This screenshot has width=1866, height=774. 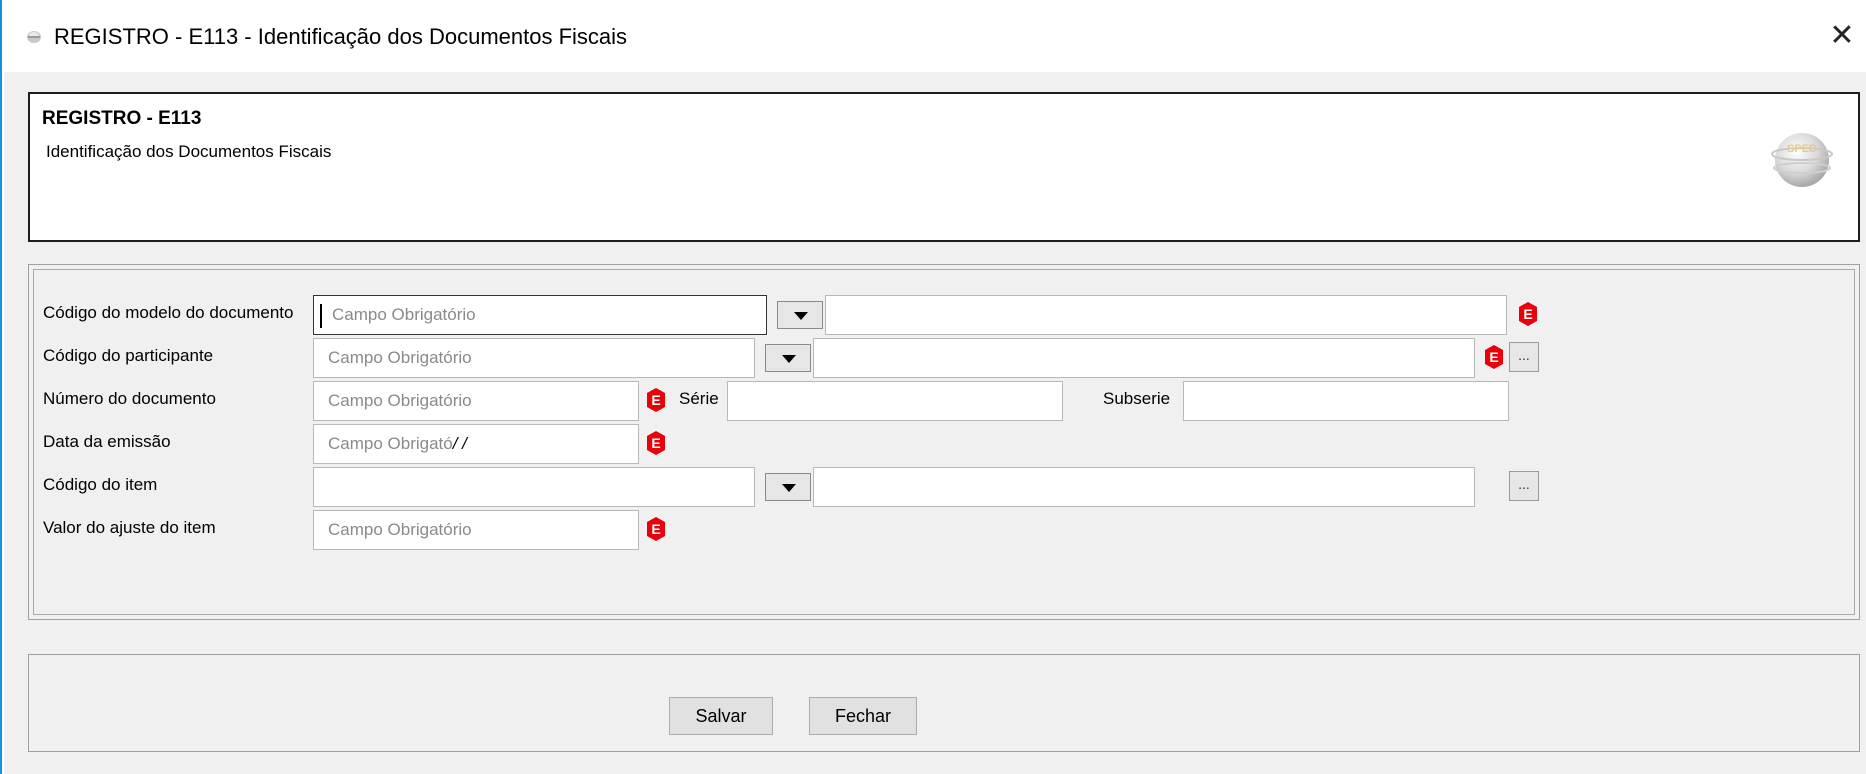 I want to click on serie-input, so click(x=895, y=401).